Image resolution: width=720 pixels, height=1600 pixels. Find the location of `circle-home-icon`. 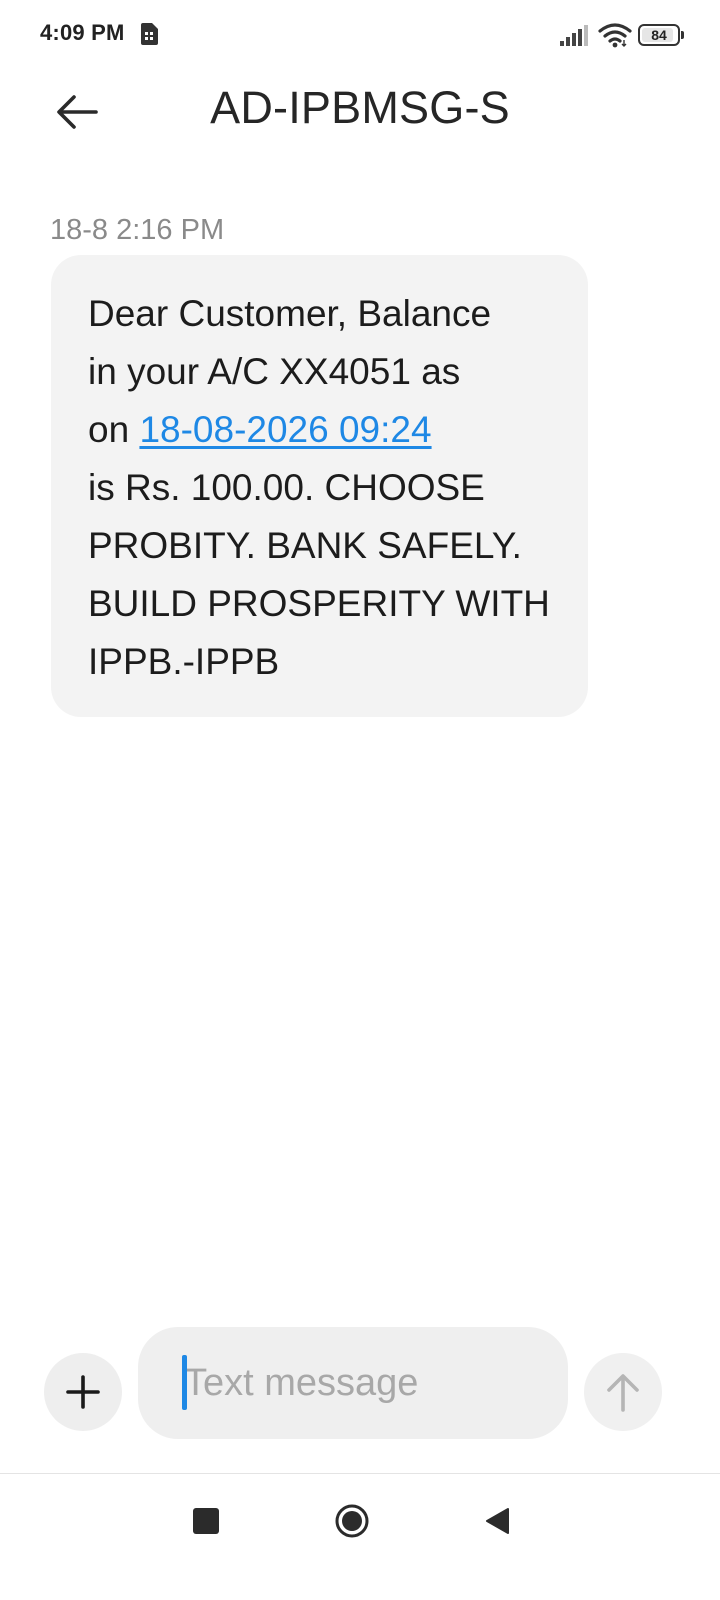

circle-home-icon is located at coordinates (352, 1521).